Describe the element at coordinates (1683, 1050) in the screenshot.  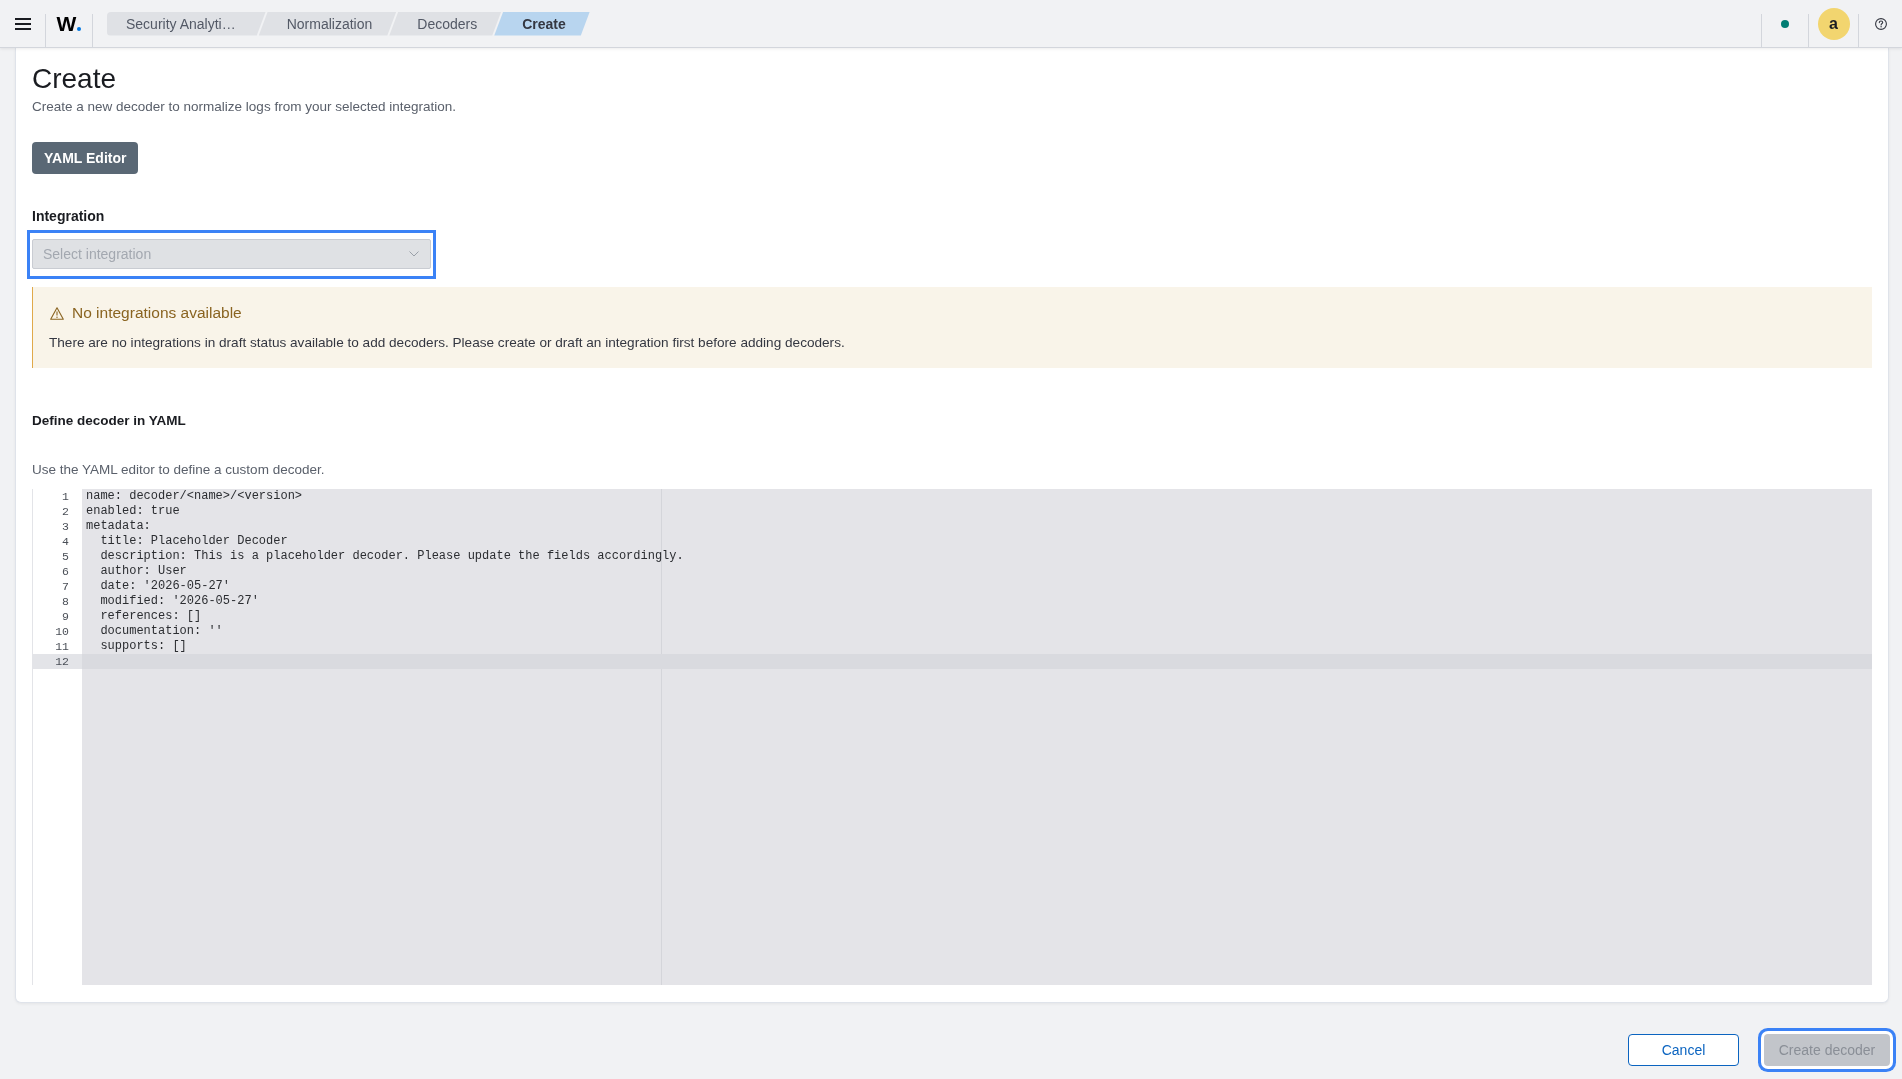
I see `cancel-button: Cancel` at that location.